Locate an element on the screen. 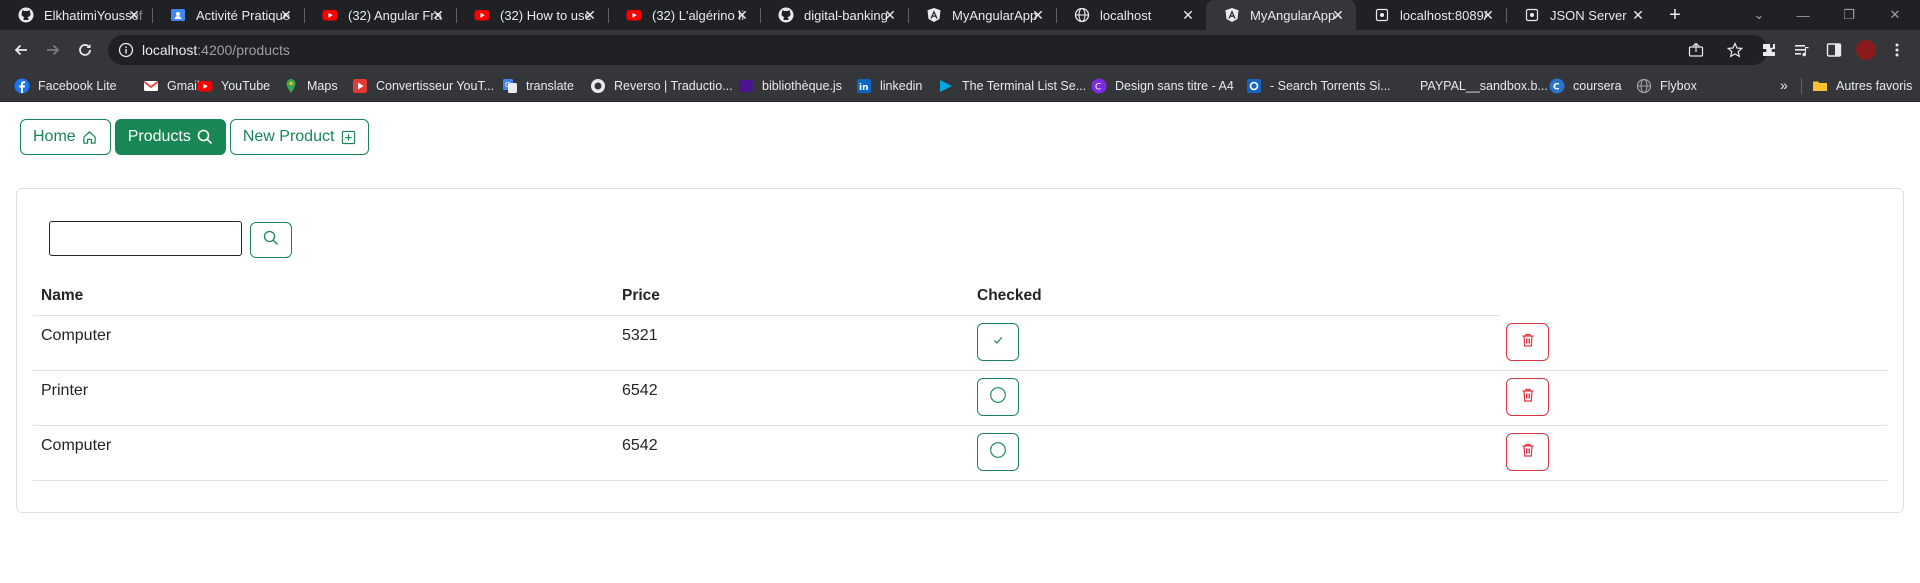 The height and width of the screenshot is (583, 1920). tab-3: (32) How to use ✕ is located at coordinates (532, 15).